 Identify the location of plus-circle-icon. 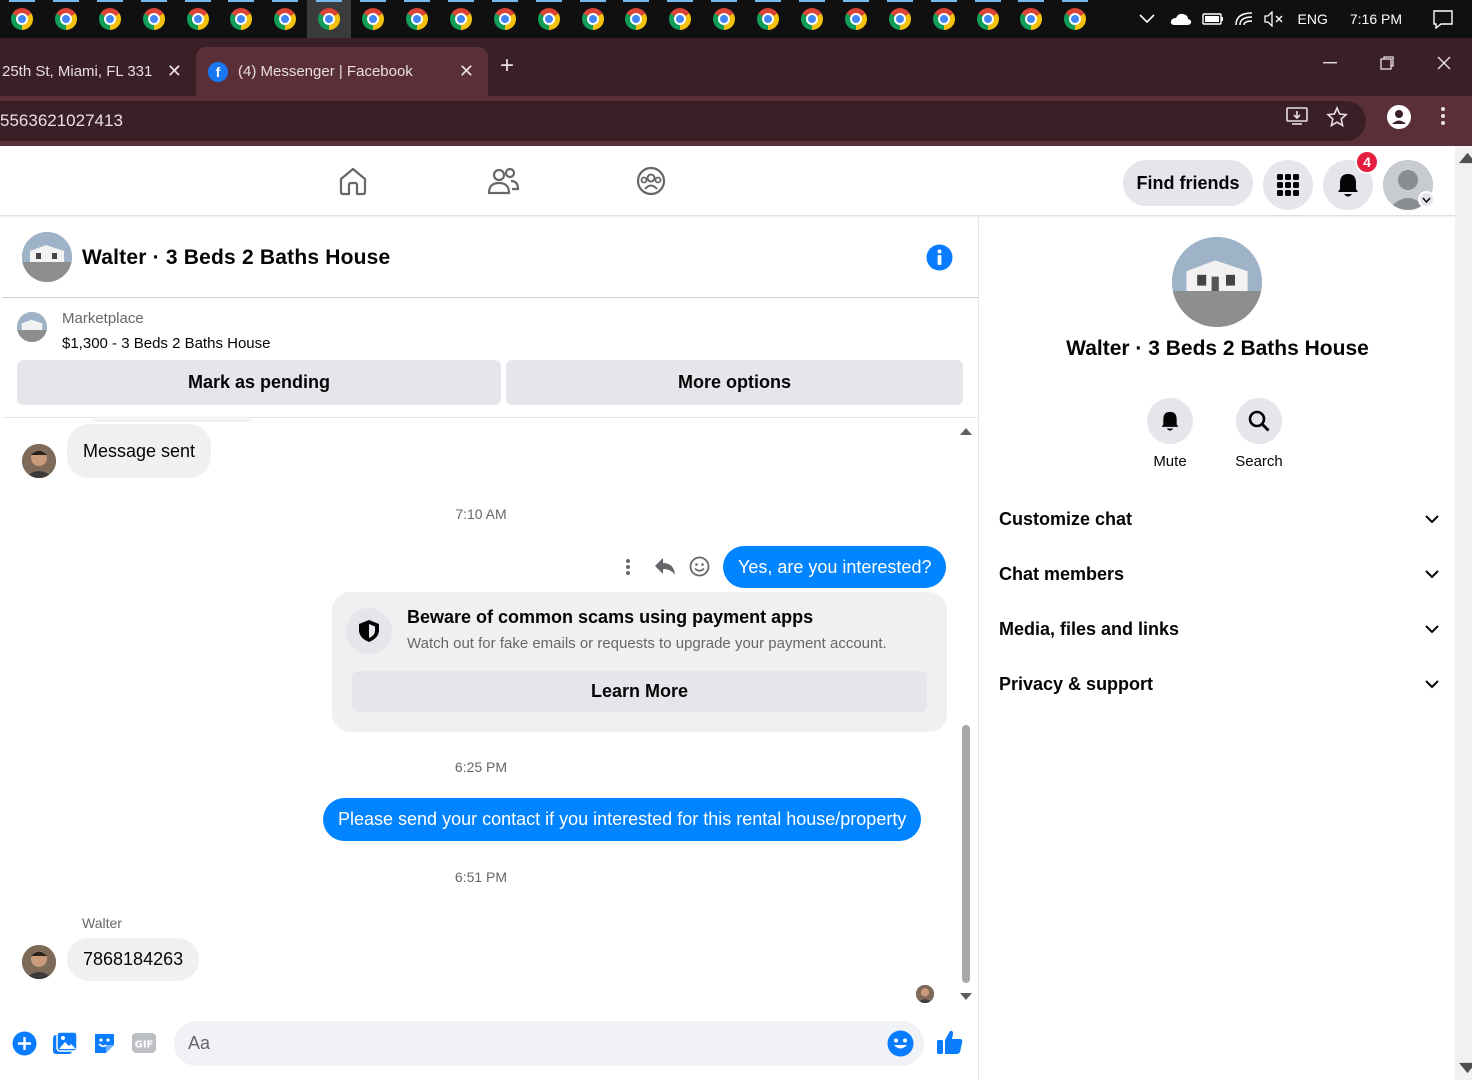
(24, 1043).